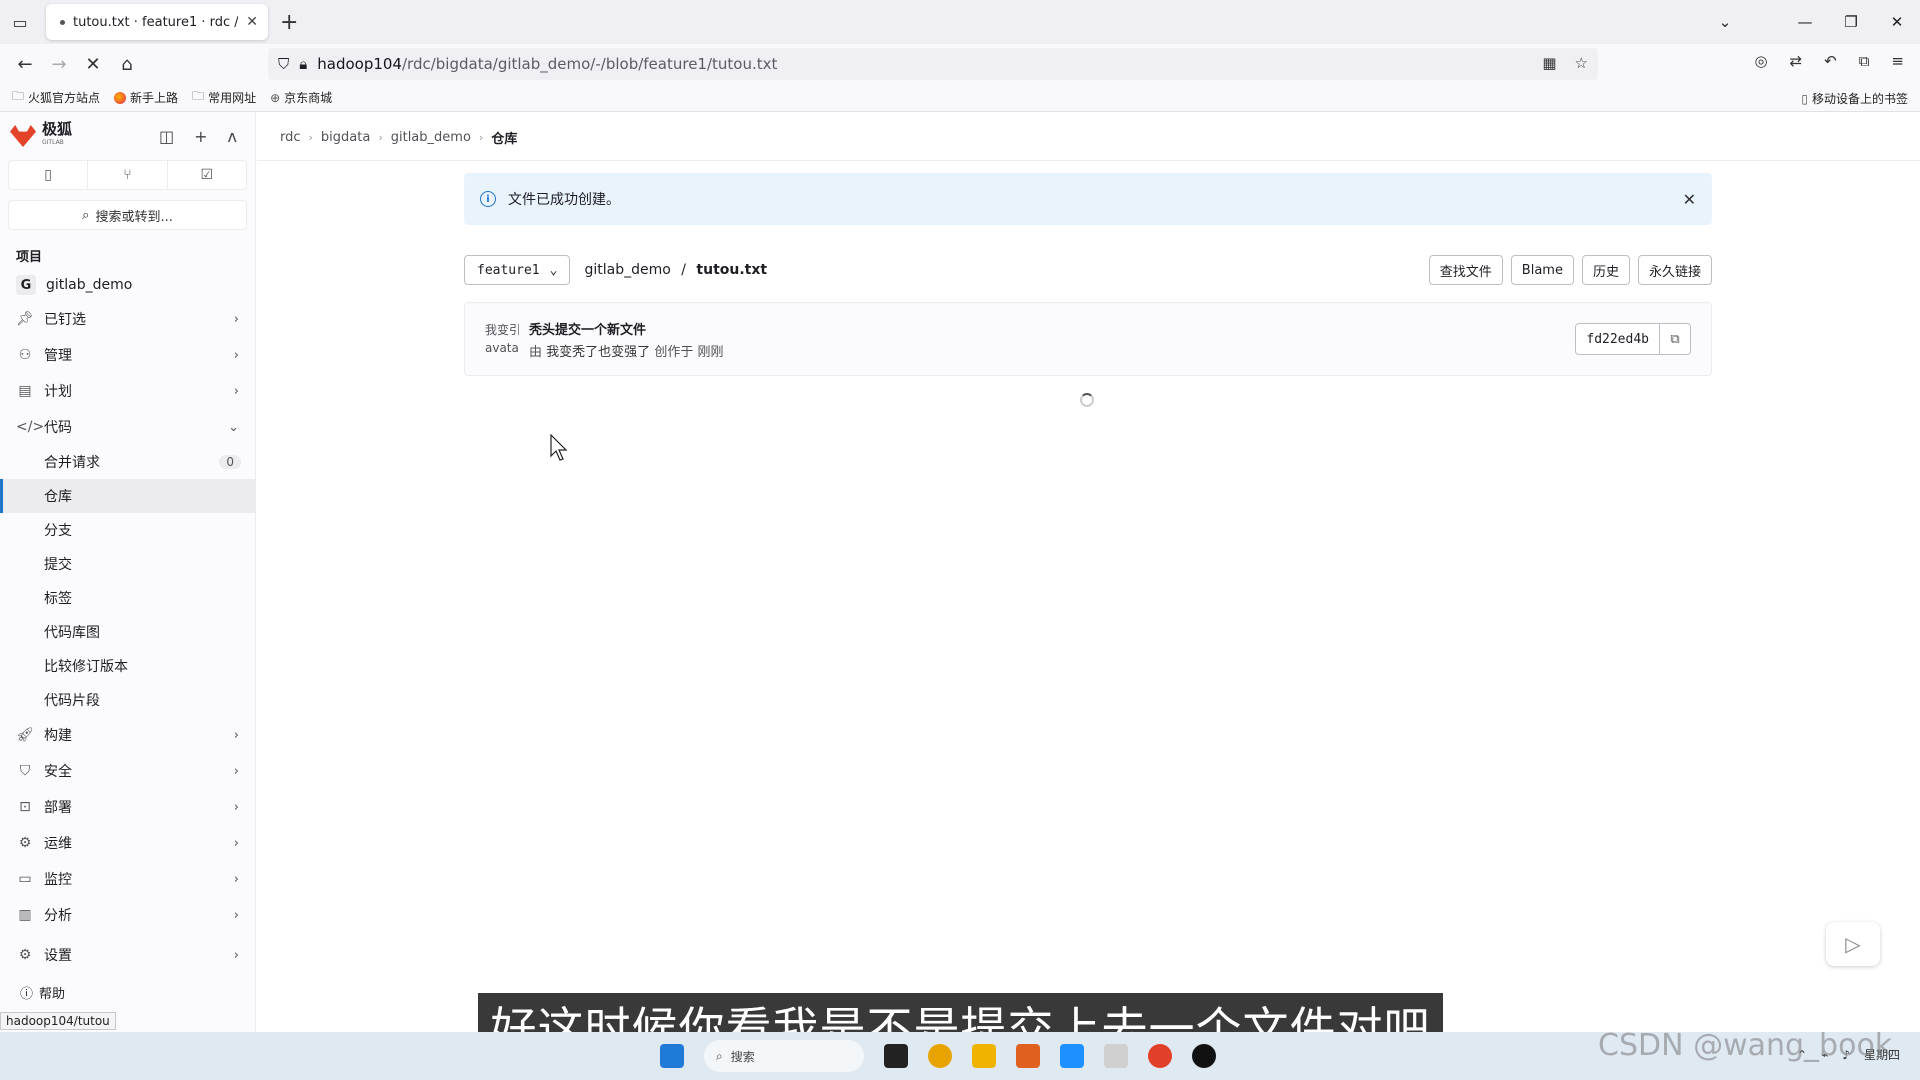 The height and width of the screenshot is (1080, 1920). Describe the element at coordinates (1605, 270) in the screenshot. I see `history-button: 历史` at that location.